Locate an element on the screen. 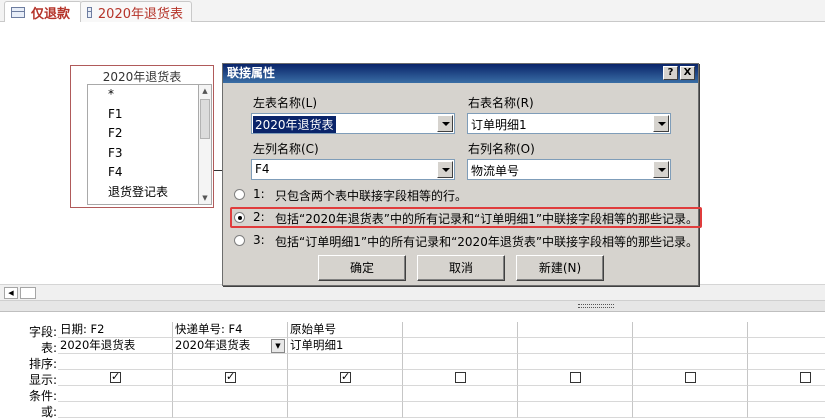  grid-show-cell is located at coordinates (786, 378).